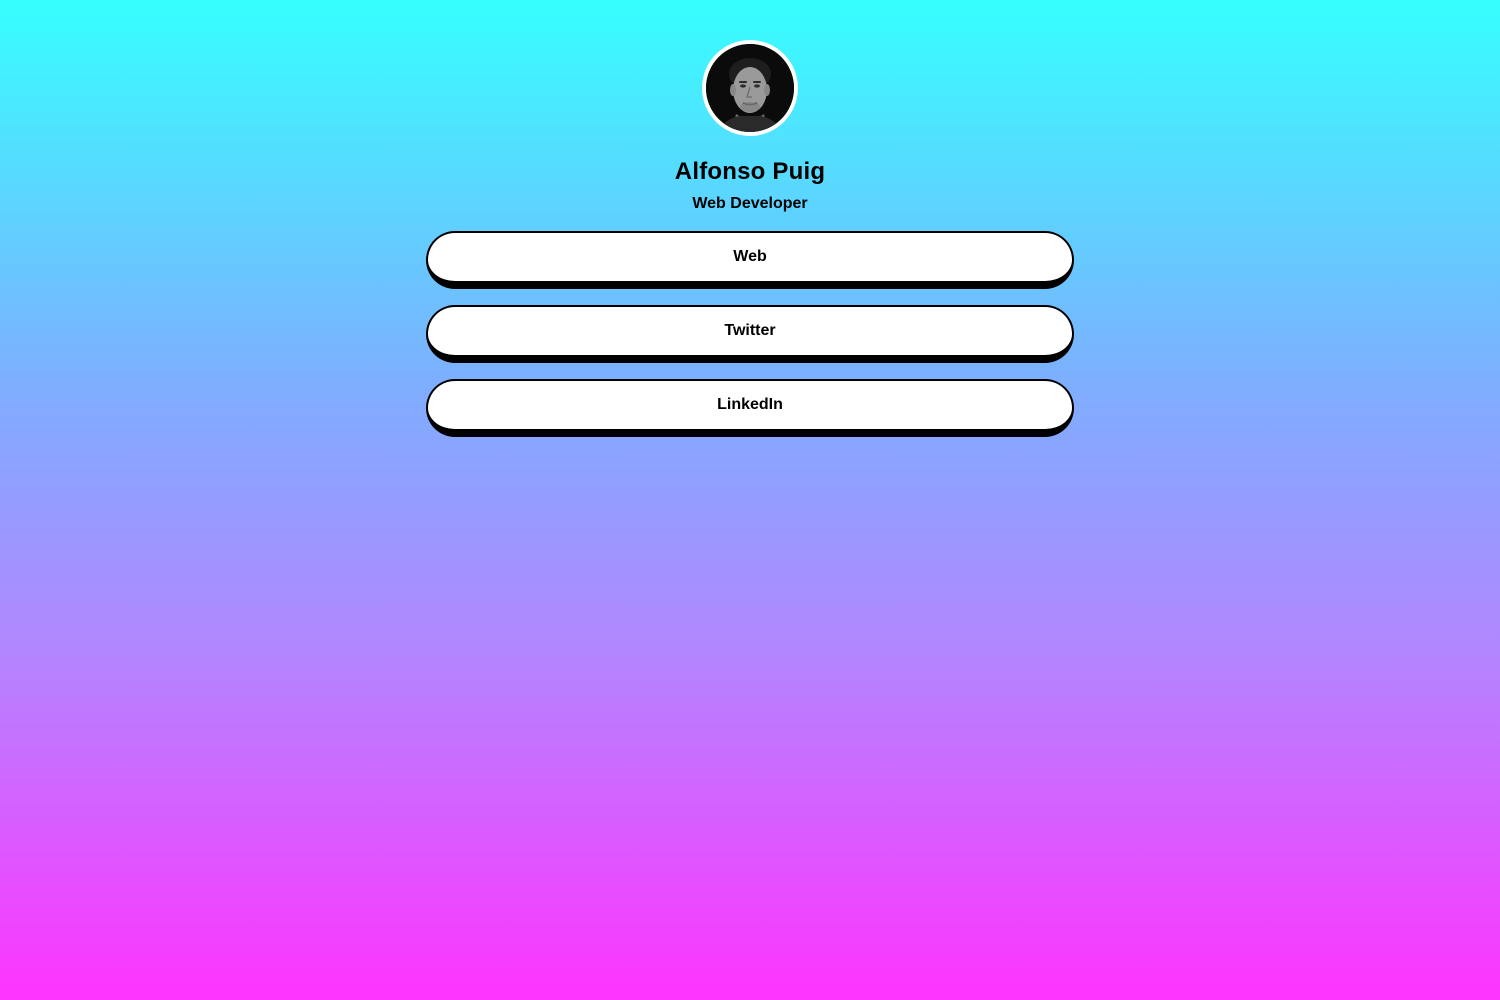 The width and height of the screenshot is (1500, 1000). Describe the element at coordinates (750, 334) in the screenshot. I see `twitter-link-button: Twitter` at that location.